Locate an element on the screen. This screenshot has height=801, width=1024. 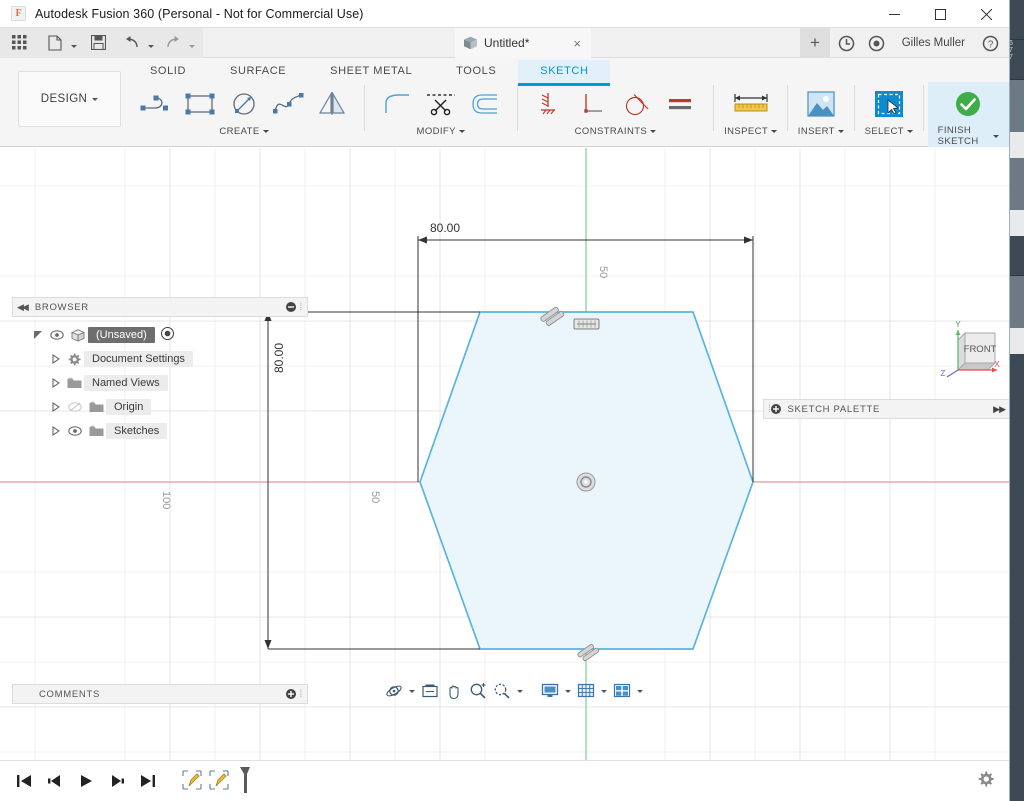
nav-orbit is located at coordinates (400, 691).